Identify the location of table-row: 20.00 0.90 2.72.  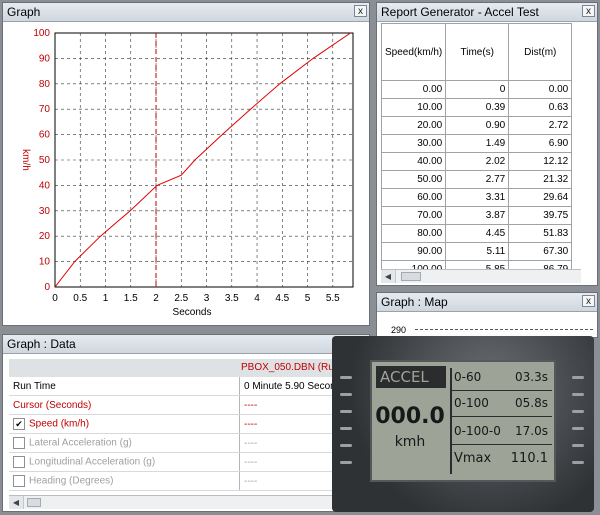
(476, 125).